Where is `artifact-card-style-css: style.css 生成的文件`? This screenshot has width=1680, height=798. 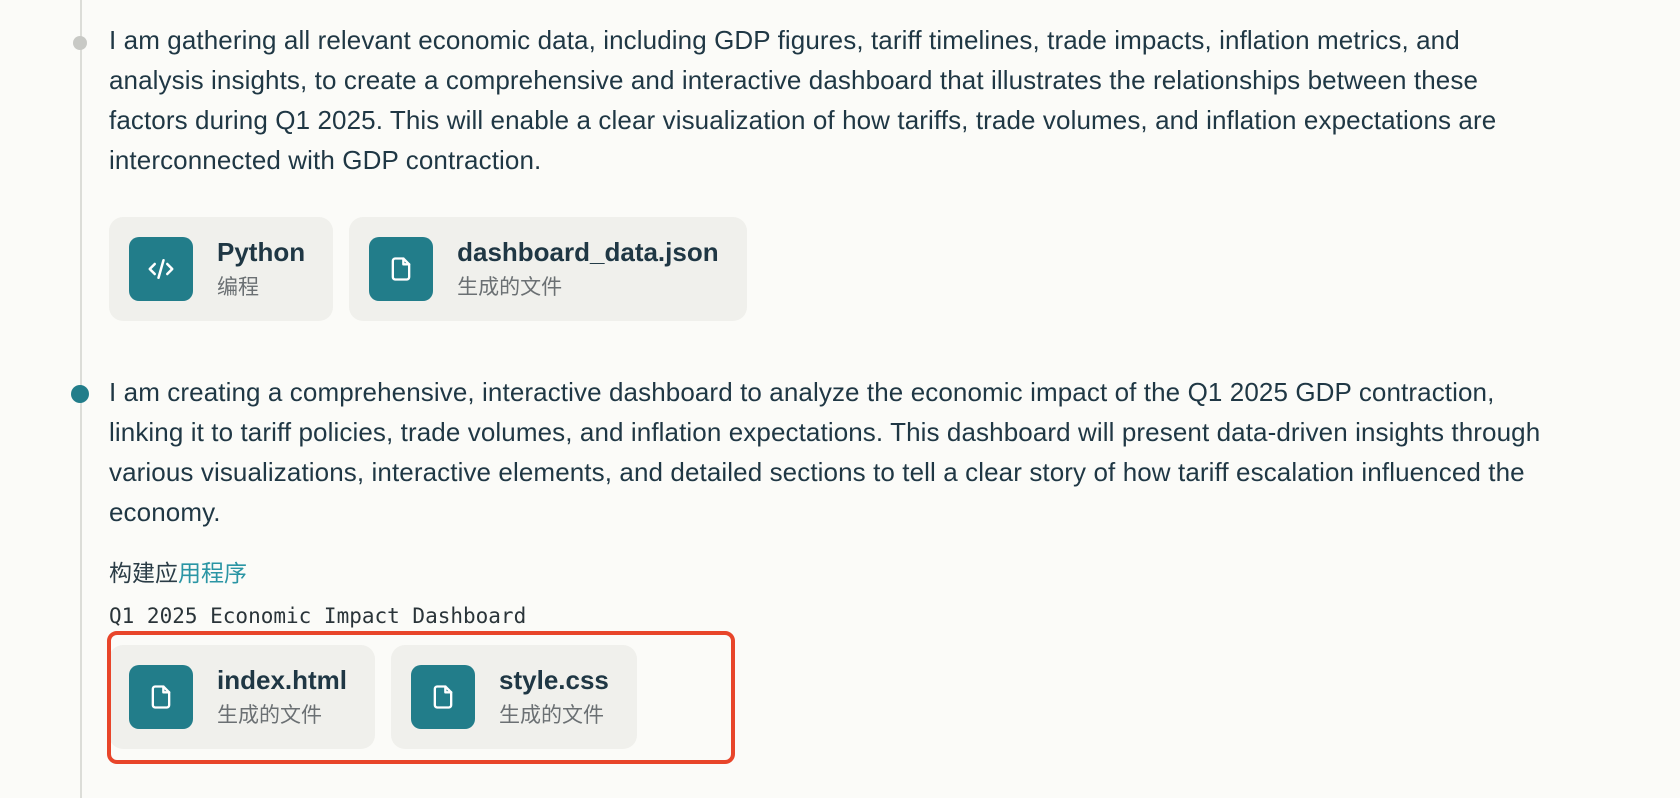
artifact-card-style-css: style.css 生成的文件 is located at coordinates (514, 697).